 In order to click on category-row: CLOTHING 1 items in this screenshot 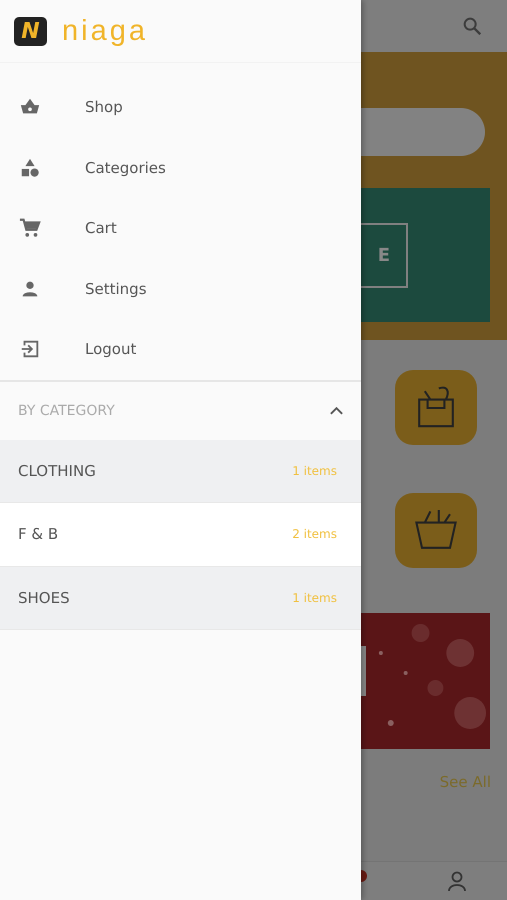, I will do `click(180, 471)`.